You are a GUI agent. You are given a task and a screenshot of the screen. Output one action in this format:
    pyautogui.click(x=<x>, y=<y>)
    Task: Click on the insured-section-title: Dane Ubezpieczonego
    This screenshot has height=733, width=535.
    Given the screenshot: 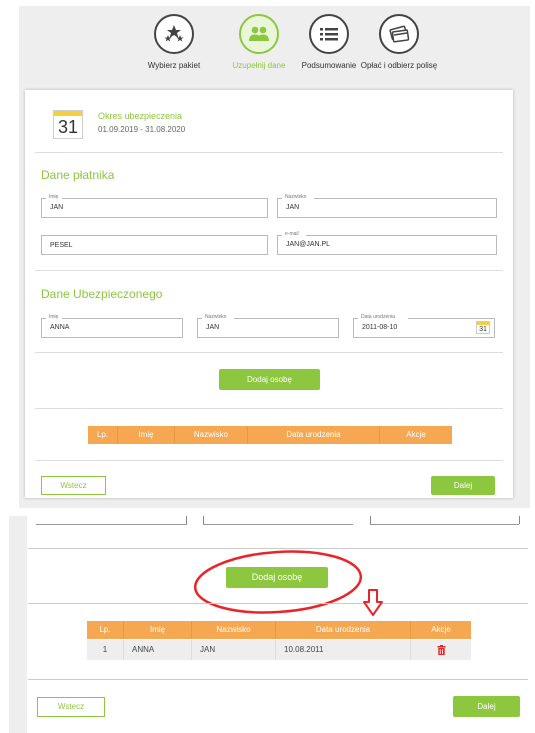 What is the action you would take?
    pyautogui.click(x=102, y=294)
    